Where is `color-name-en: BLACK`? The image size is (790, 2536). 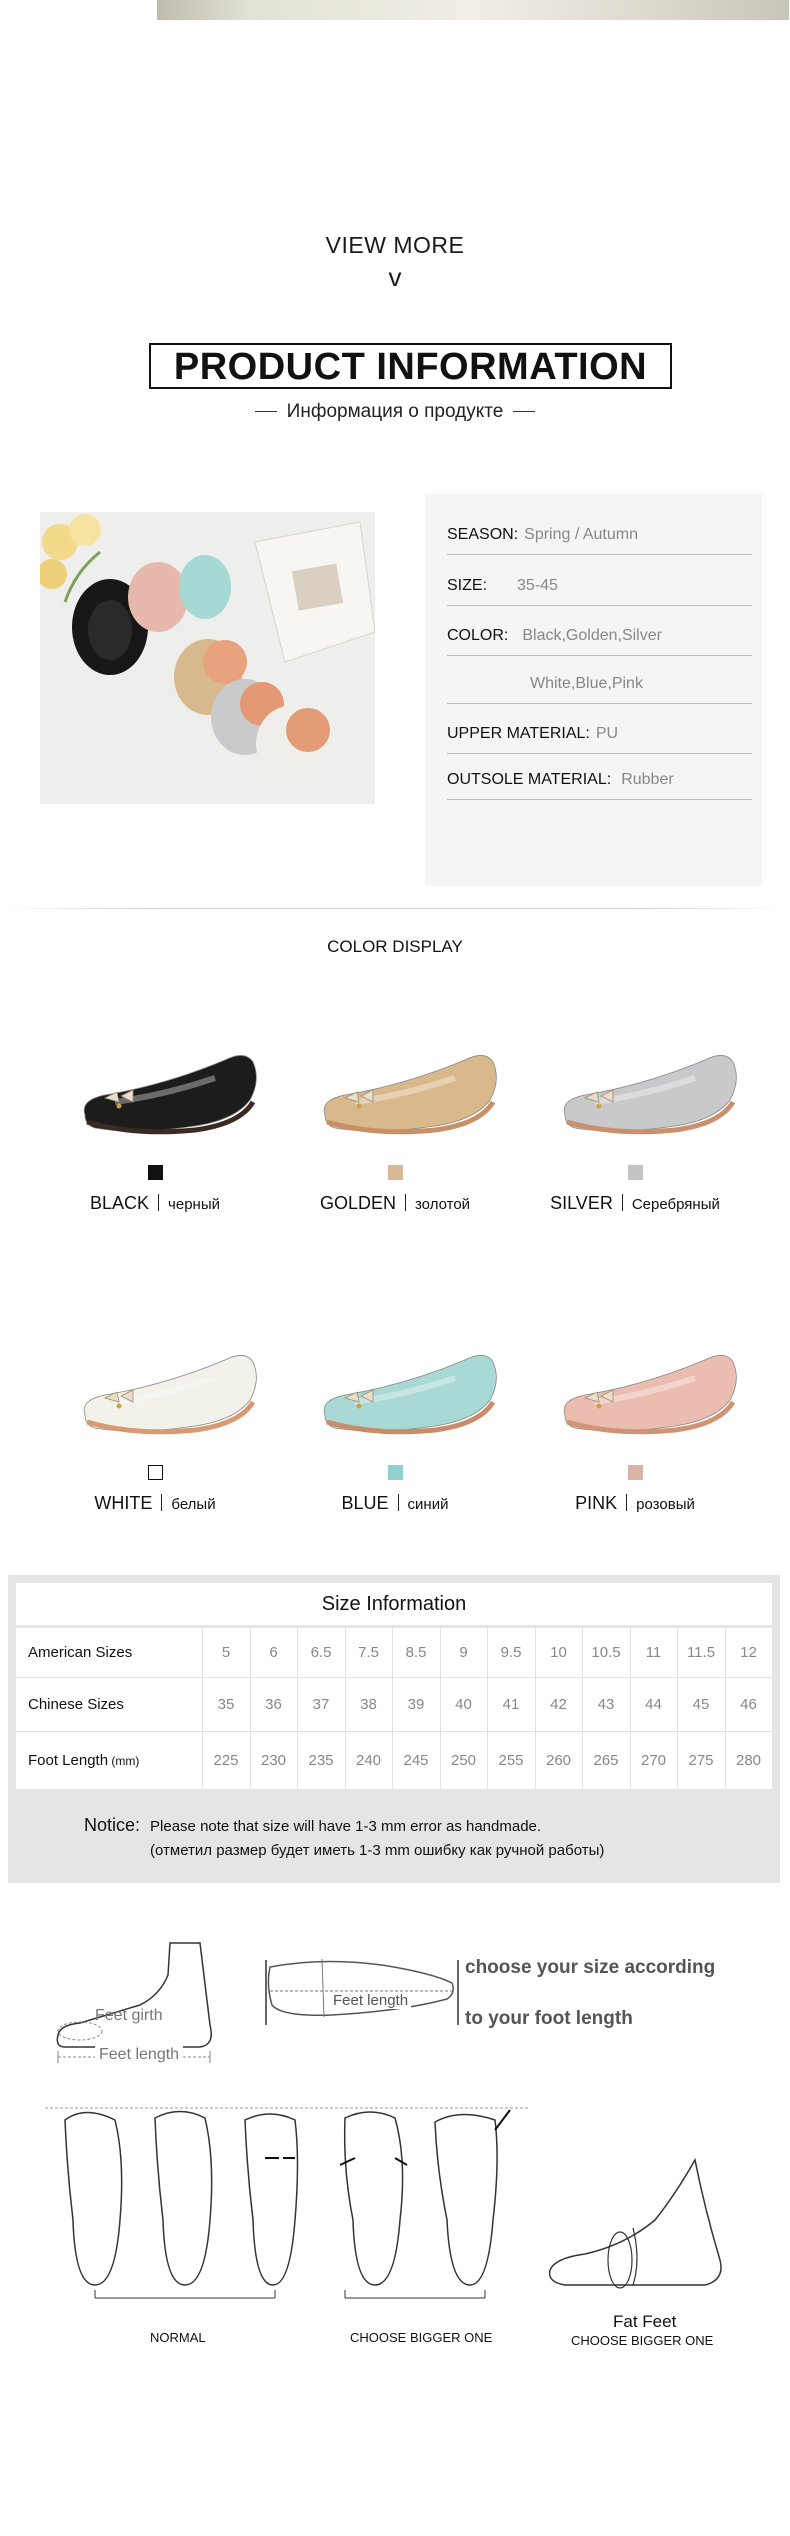
color-name-en: BLACK is located at coordinates (120, 1203).